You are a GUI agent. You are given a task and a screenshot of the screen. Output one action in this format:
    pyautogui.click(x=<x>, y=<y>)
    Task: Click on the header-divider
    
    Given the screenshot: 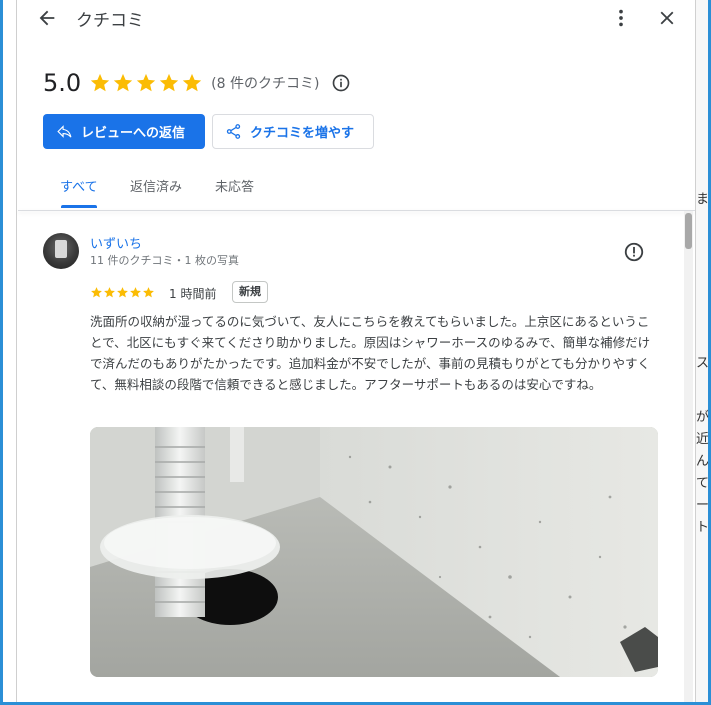 What is the action you would take?
    pyautogui.click(x=356, y=210)
    